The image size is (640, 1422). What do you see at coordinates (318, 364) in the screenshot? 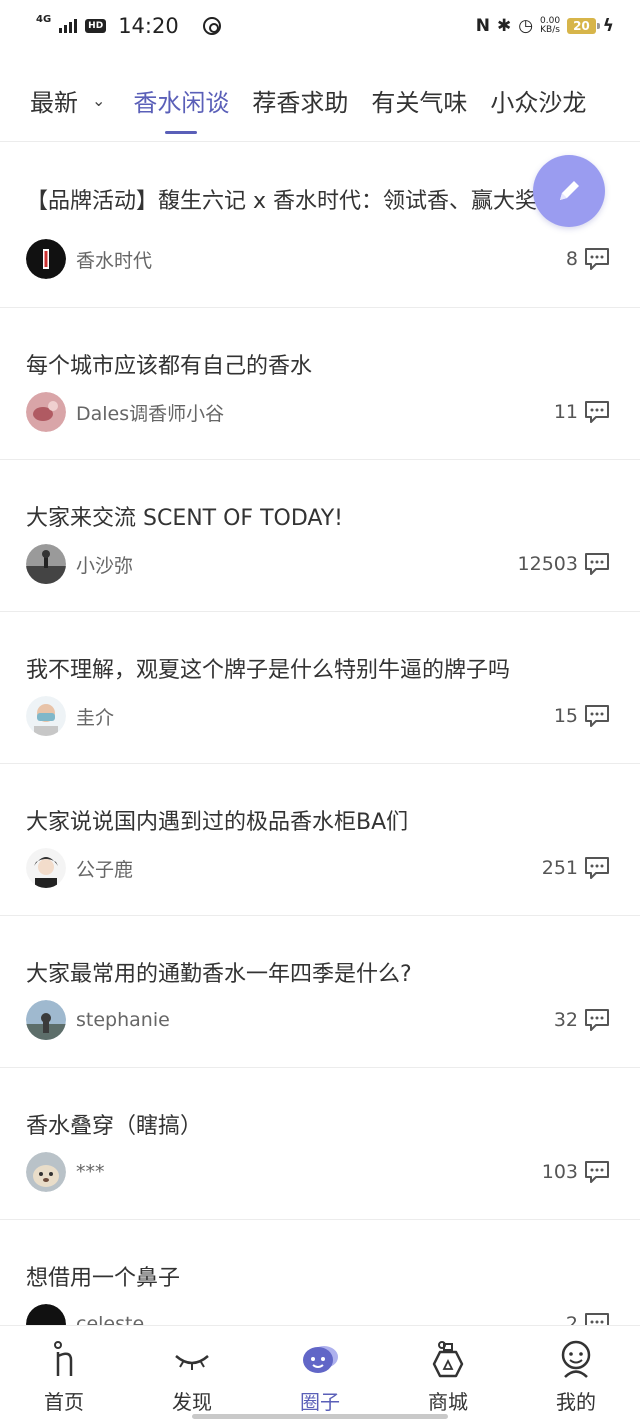
I see `post-title: 每个城市应该都有自己的香水` at bounding box center [318, 364].